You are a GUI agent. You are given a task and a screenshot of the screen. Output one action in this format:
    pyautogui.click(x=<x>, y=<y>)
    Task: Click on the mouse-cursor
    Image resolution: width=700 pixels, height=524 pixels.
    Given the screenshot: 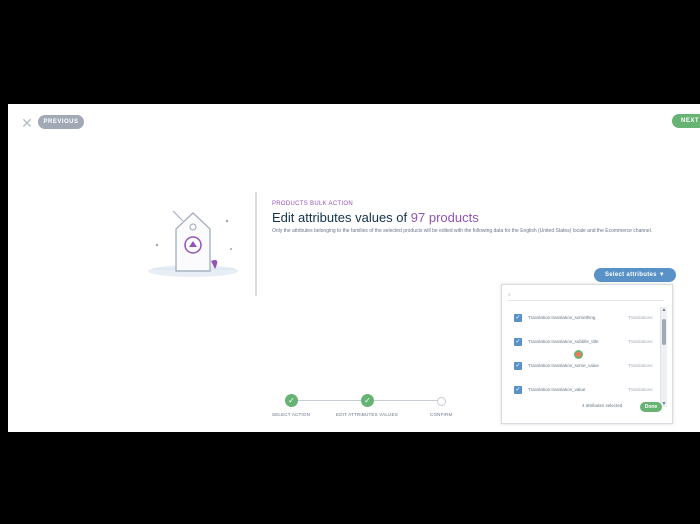 What is the action you would take?
    pyautogui.click(x=578, y=354)
    